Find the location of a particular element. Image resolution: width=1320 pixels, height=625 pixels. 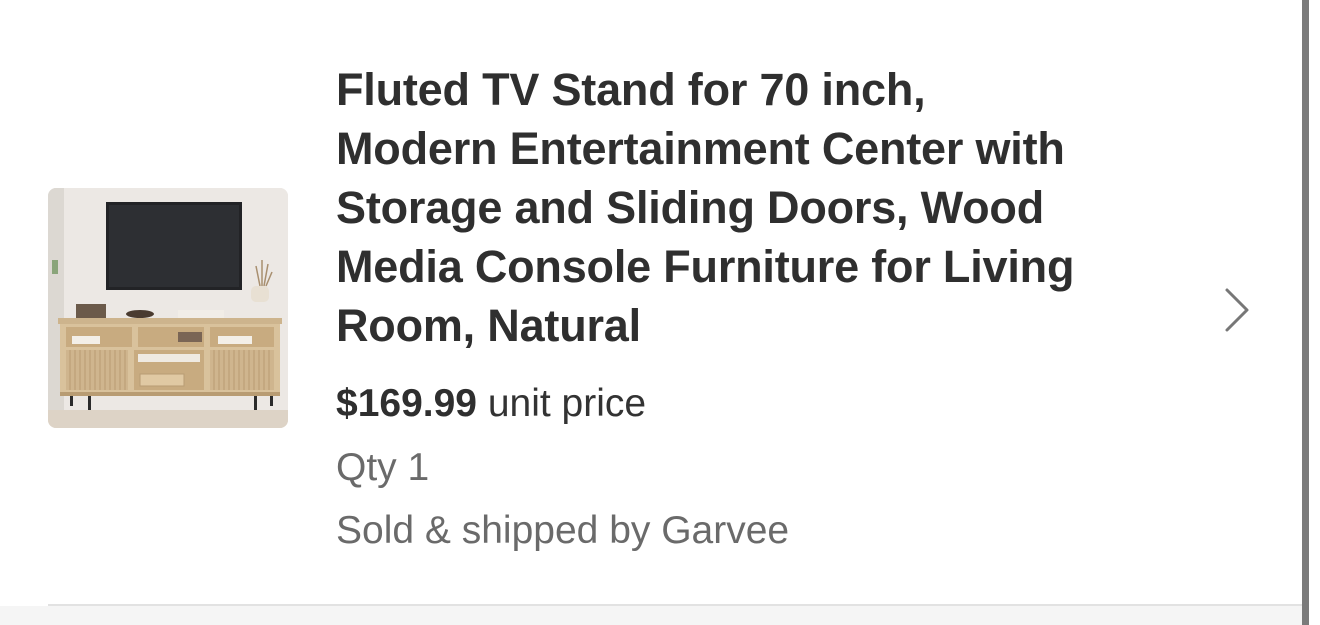

unit-price: $169.99 unit price is located at coordinates (491, 404).